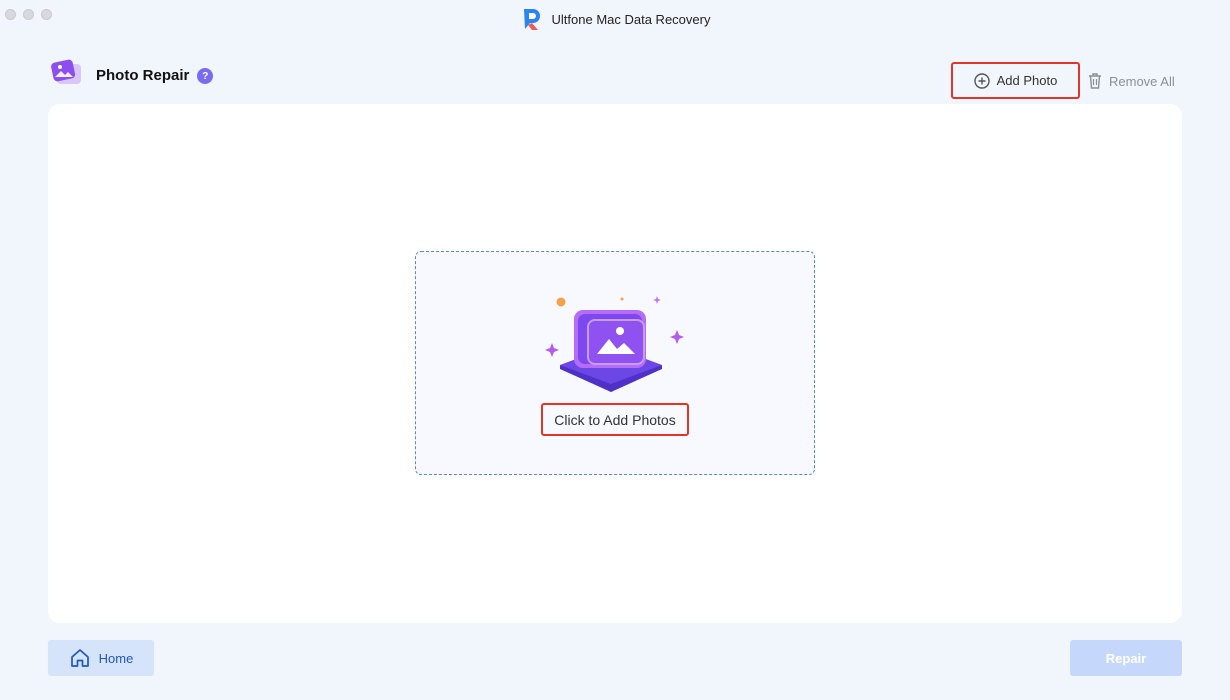  I want to click on repair-button: Repair, so click(1126, 658).